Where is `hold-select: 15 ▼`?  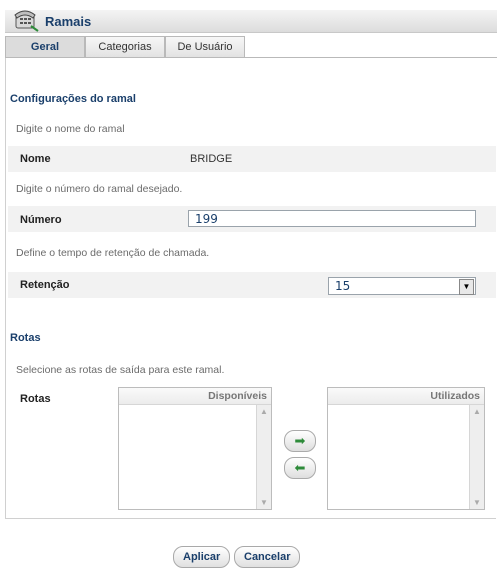
hold-select: 15 ▼ is located at coordinates (402, 286).